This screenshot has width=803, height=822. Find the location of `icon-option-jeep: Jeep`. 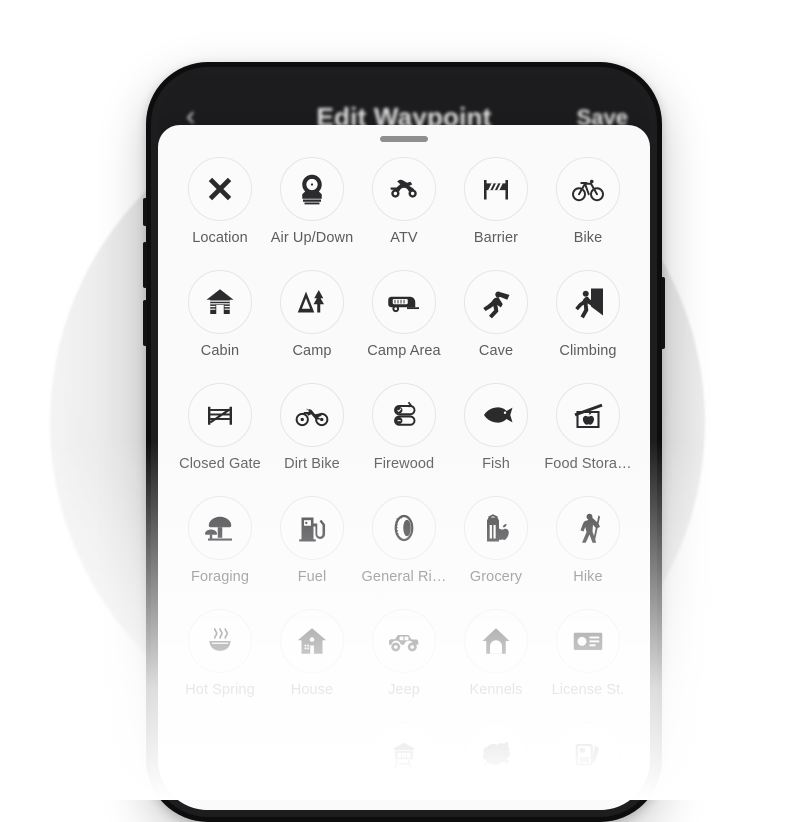

icon-option-jeep: Jeep is located at coordinates (404, 657).